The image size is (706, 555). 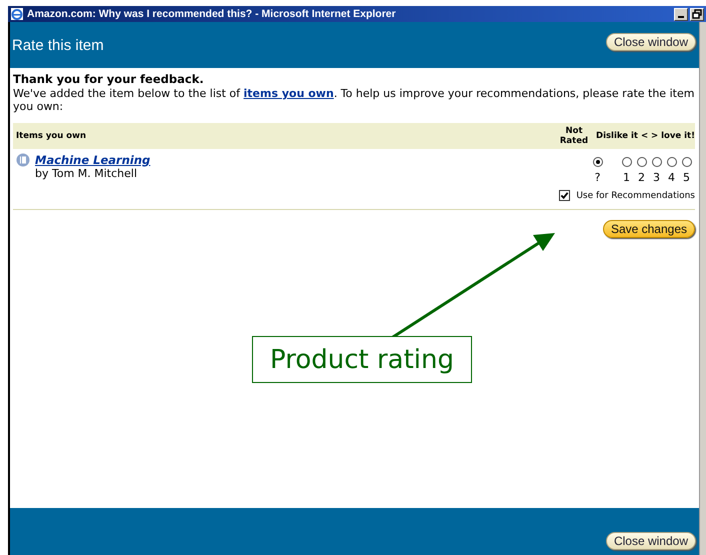 I want to click on checkbox, so click(x=564, y=195).